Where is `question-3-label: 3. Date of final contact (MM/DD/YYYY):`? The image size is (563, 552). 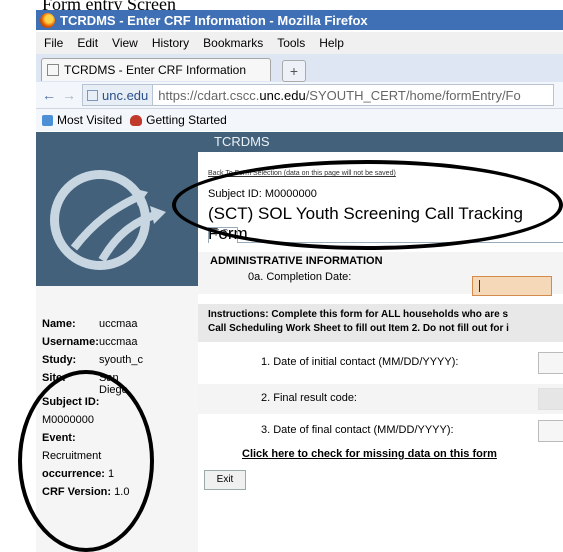 question-3-label: 3. Date of final contact (MM/DD/YYYY): is located at coordinates (357, 430).